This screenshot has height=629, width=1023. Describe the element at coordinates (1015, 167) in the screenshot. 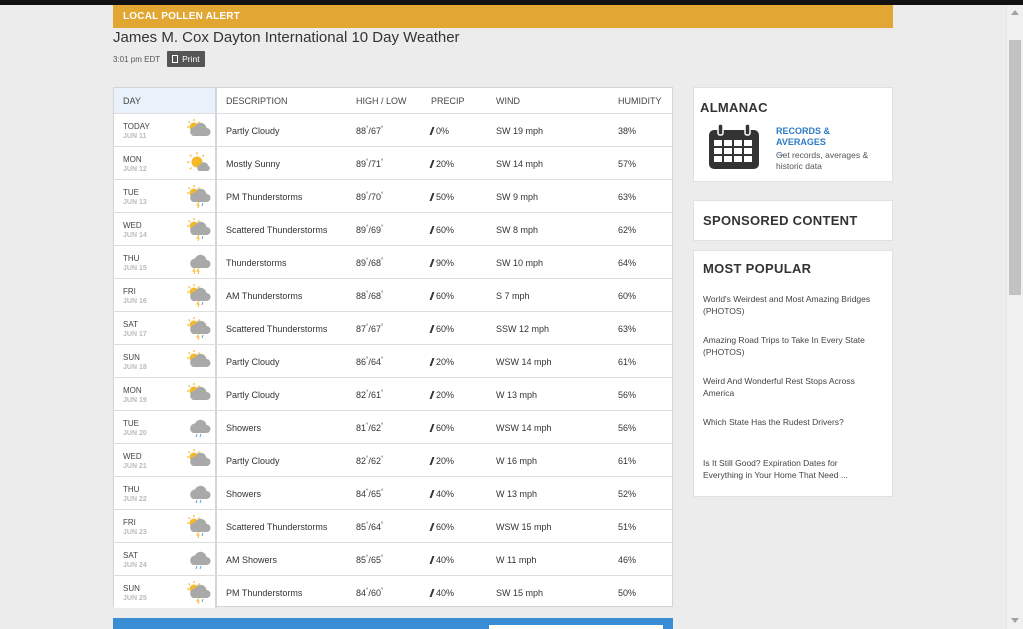

I see `scroll-thumb` at that location.